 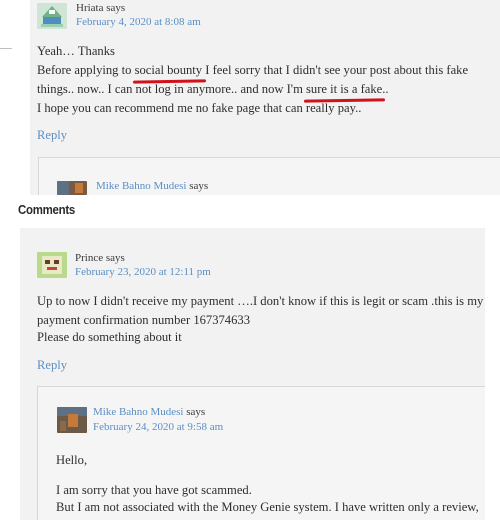 What do you see at coordinates (344, 89) in the screenshot?
I see `highlighted-phrase: sure it is a fake` at bounding box center [344, 89].